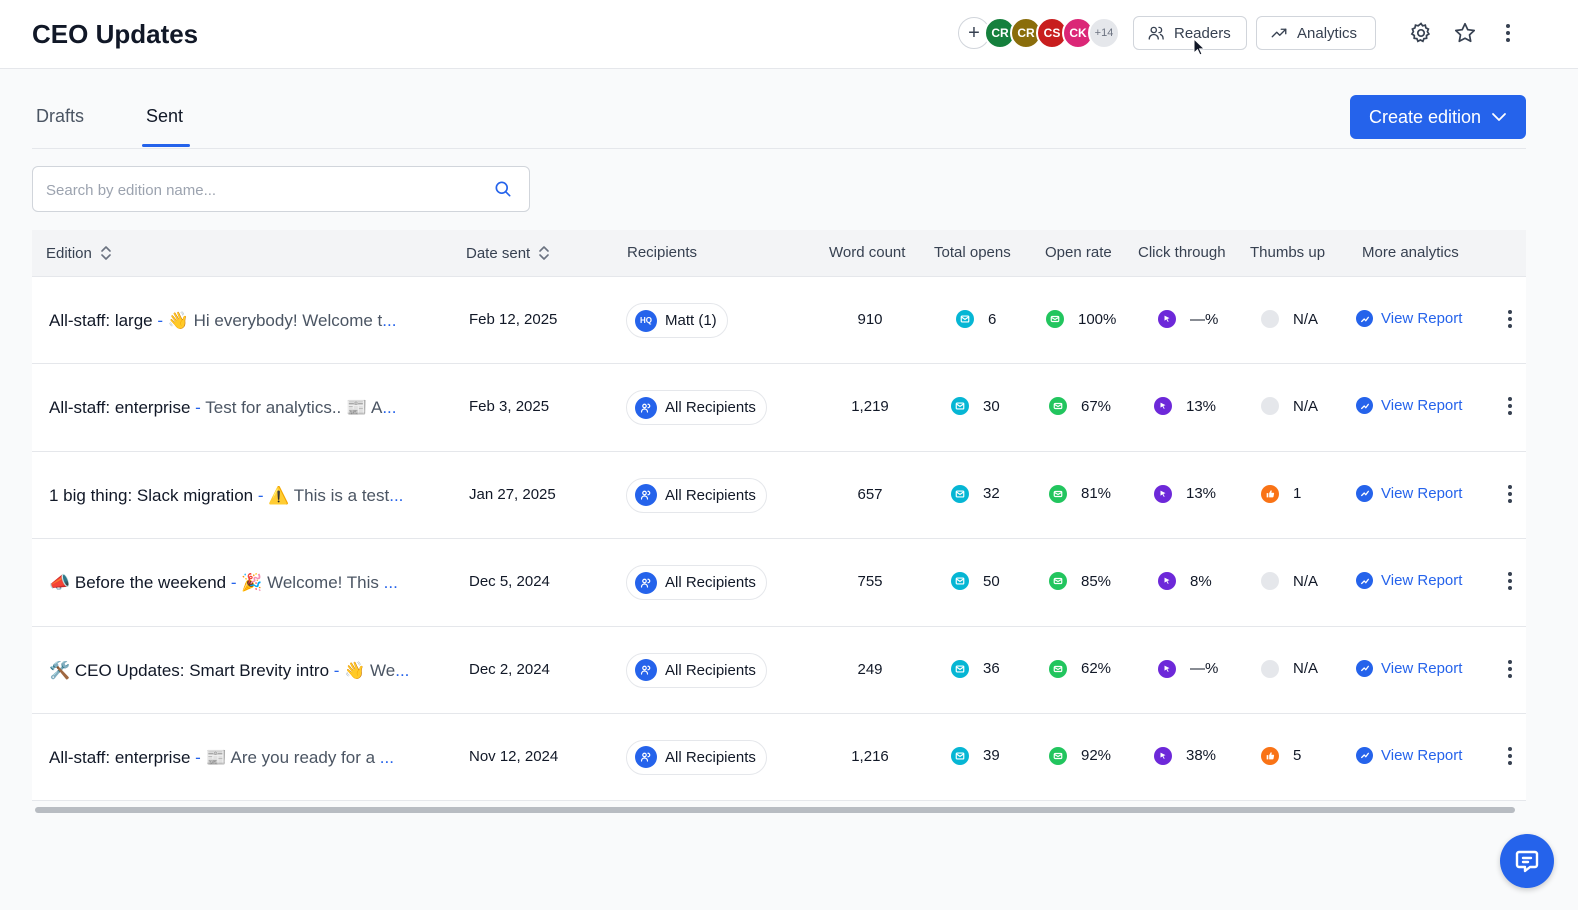  I want to click on cursor-click-icon, so click(1167, 581).